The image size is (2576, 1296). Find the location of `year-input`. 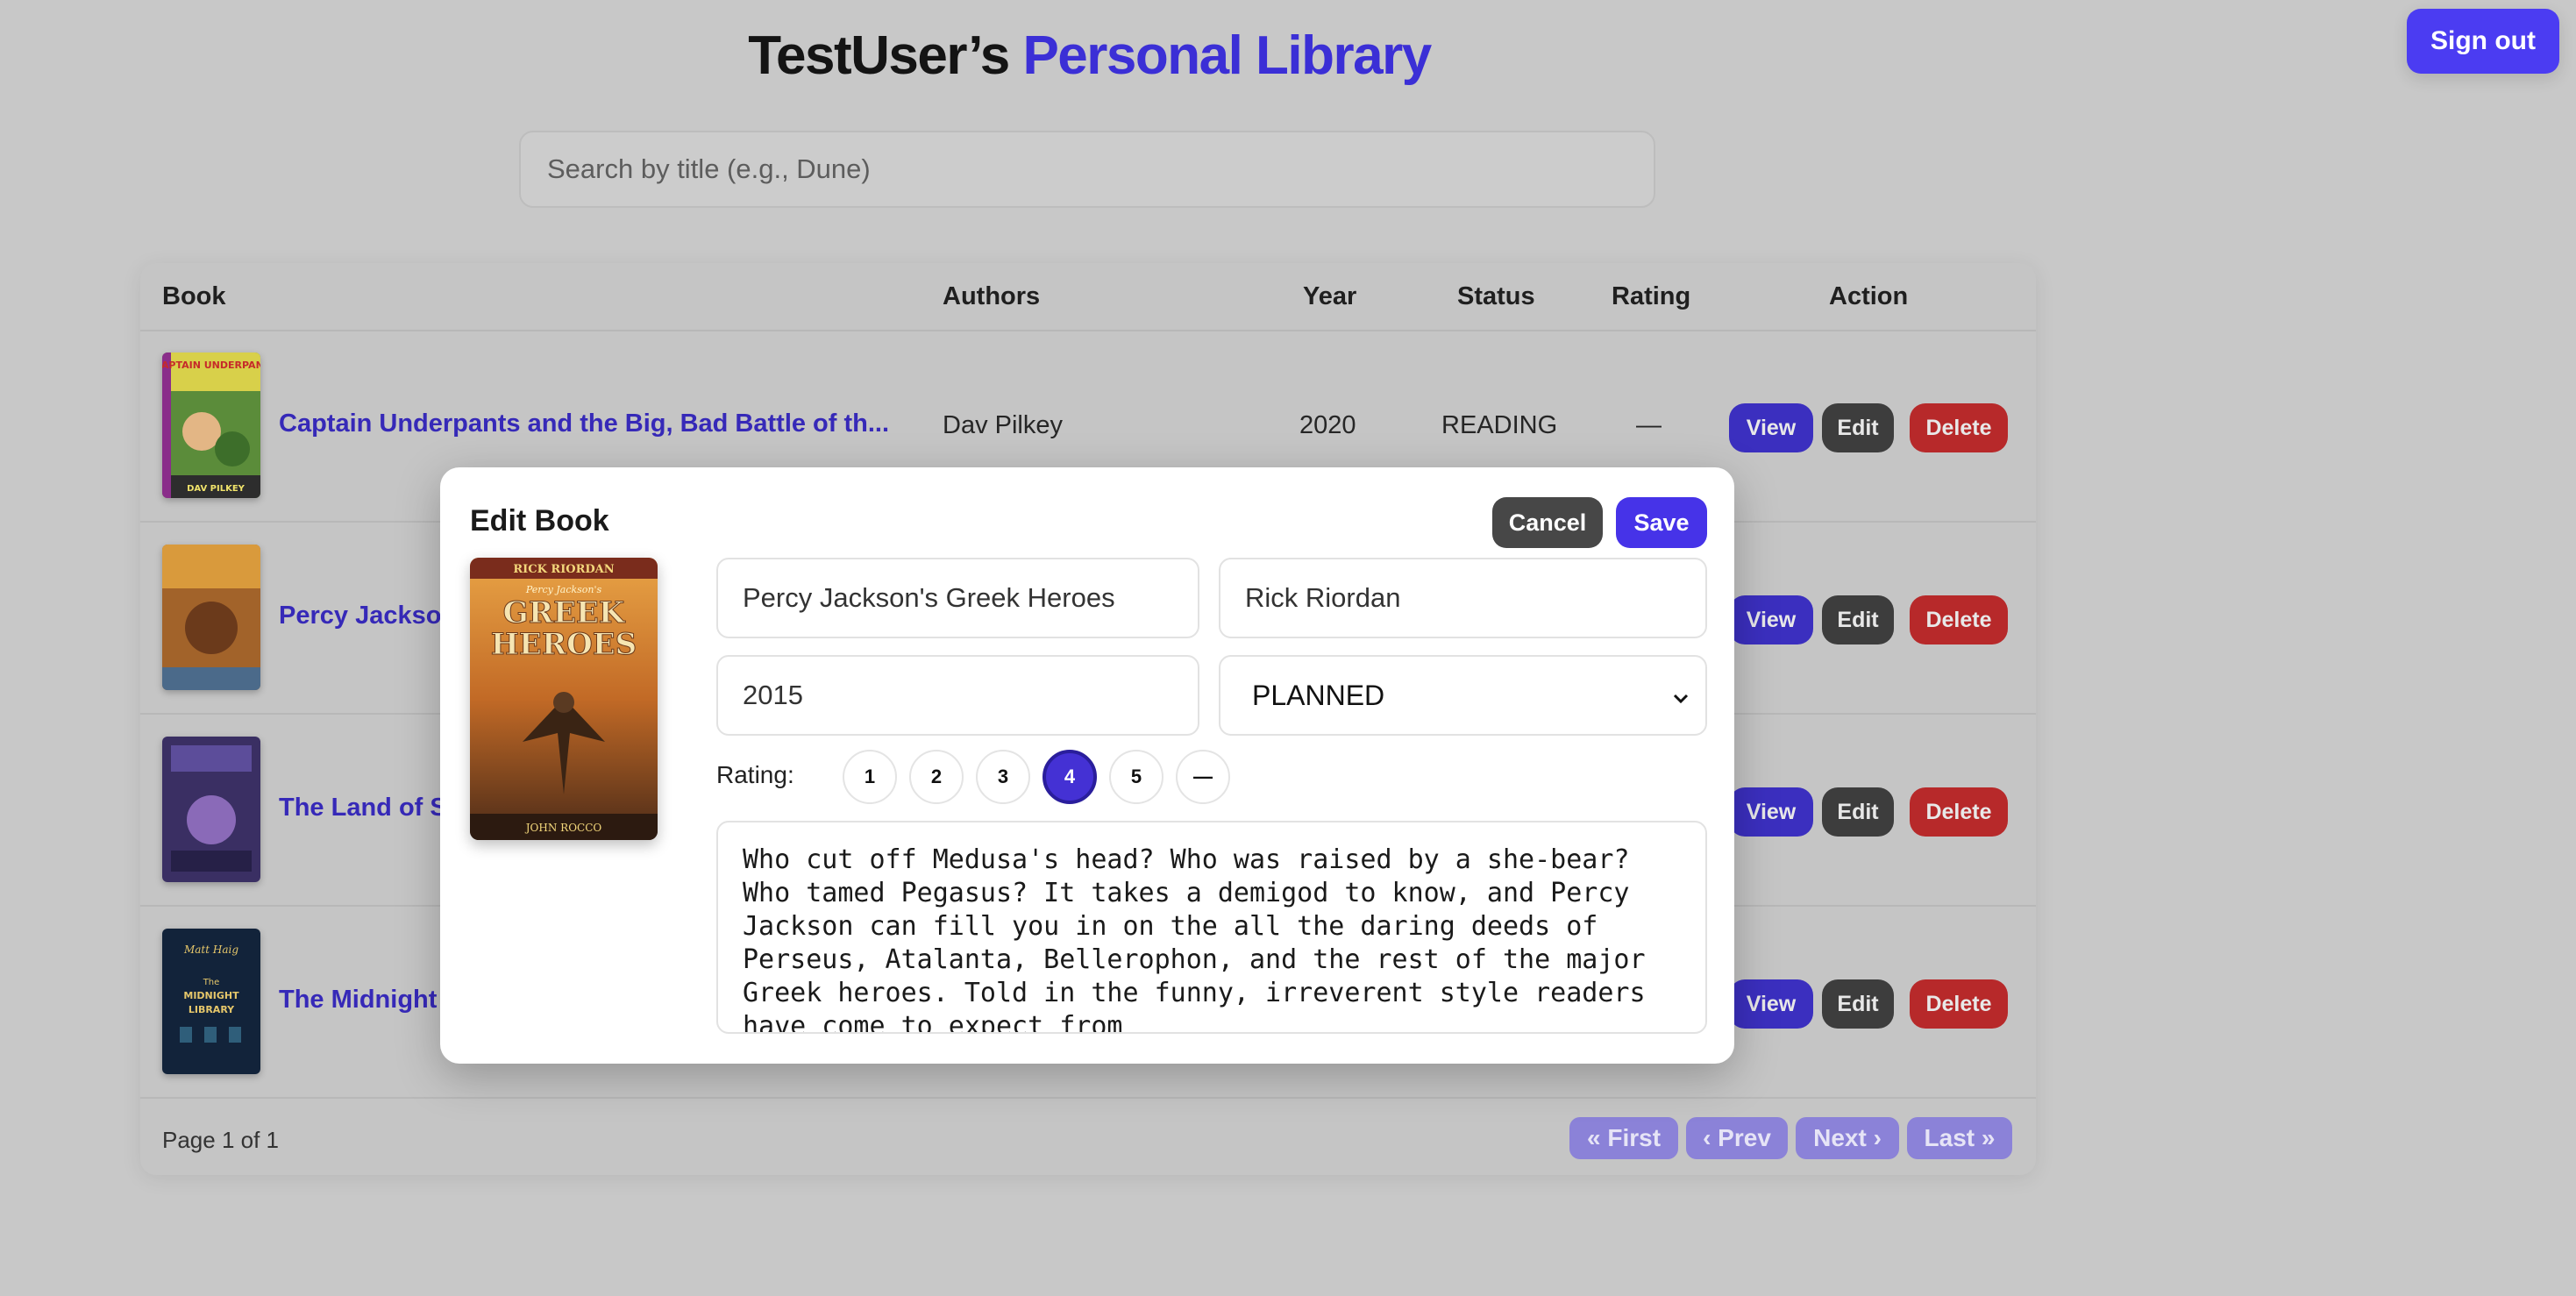

year-input is located at coordinates (957, 695).